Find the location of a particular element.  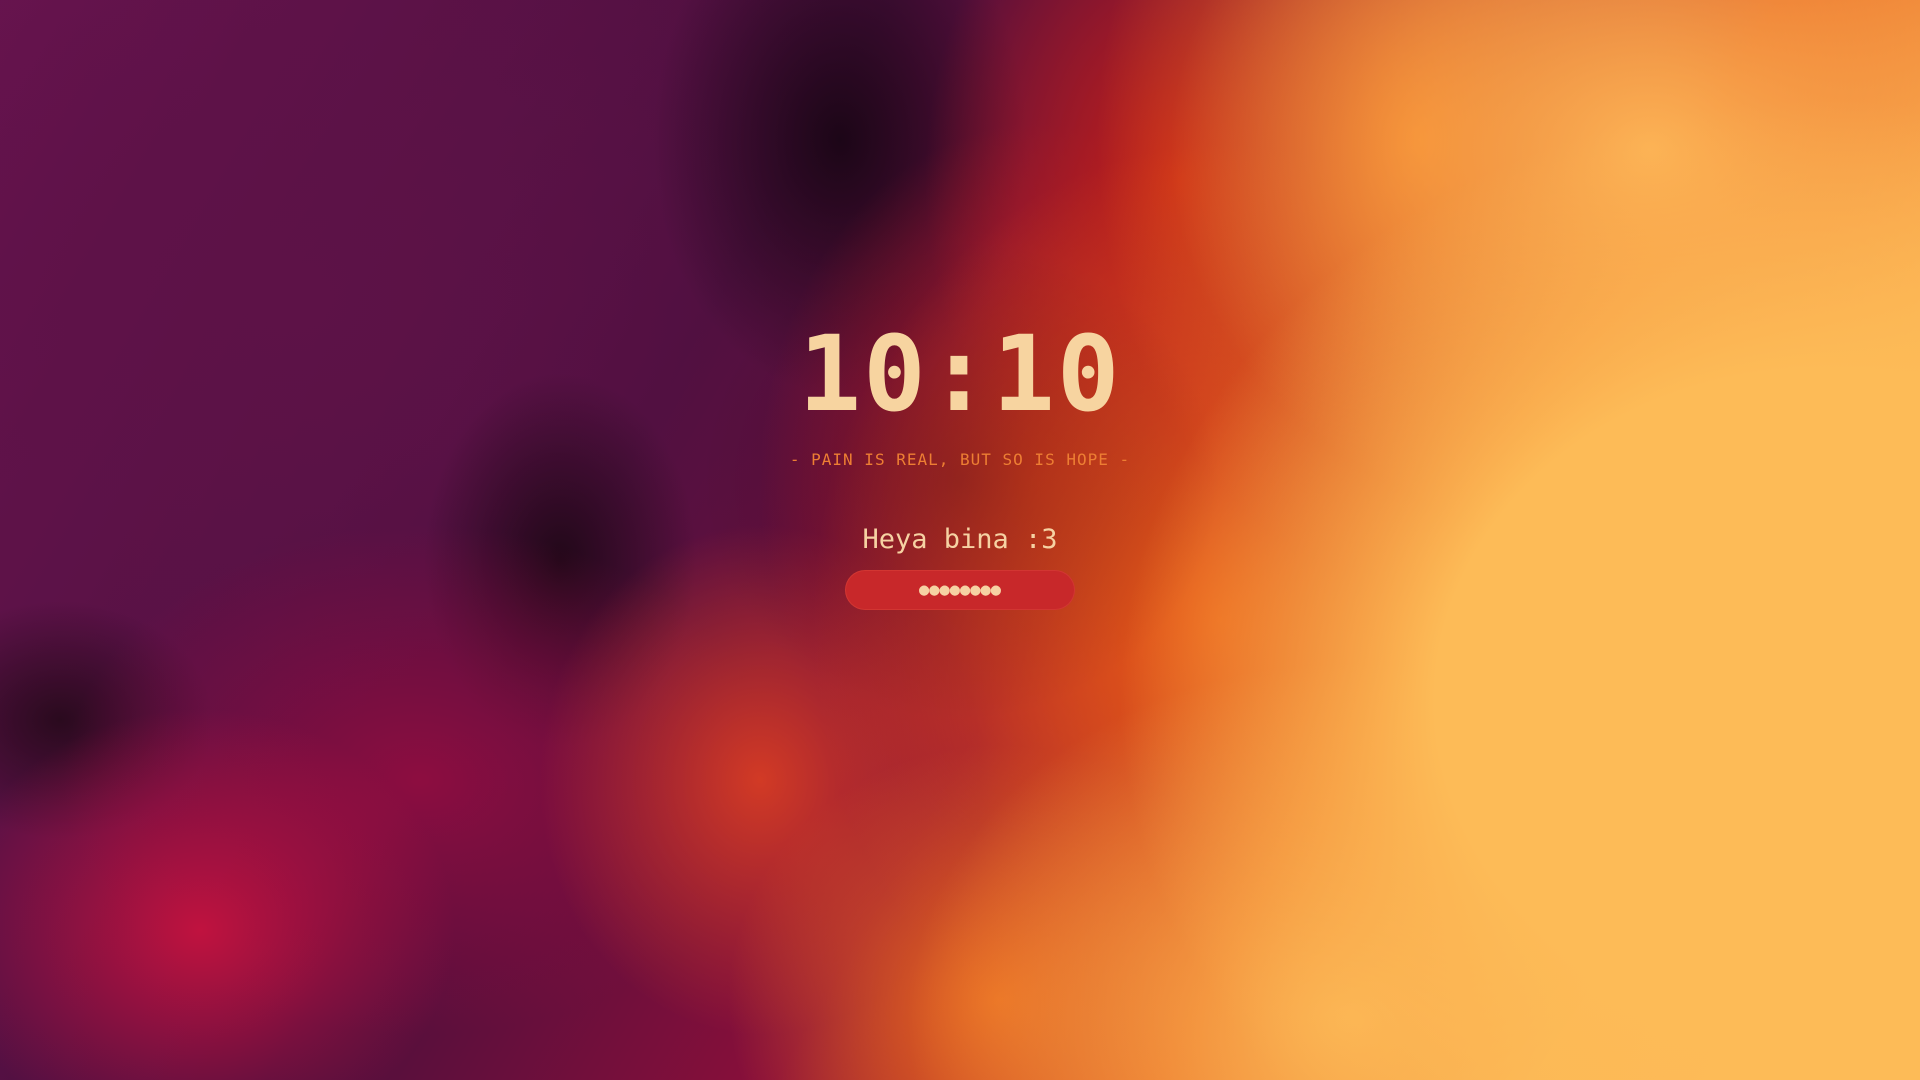

user-greeting: Heya bina :3 is located at coordinates (960, 539).